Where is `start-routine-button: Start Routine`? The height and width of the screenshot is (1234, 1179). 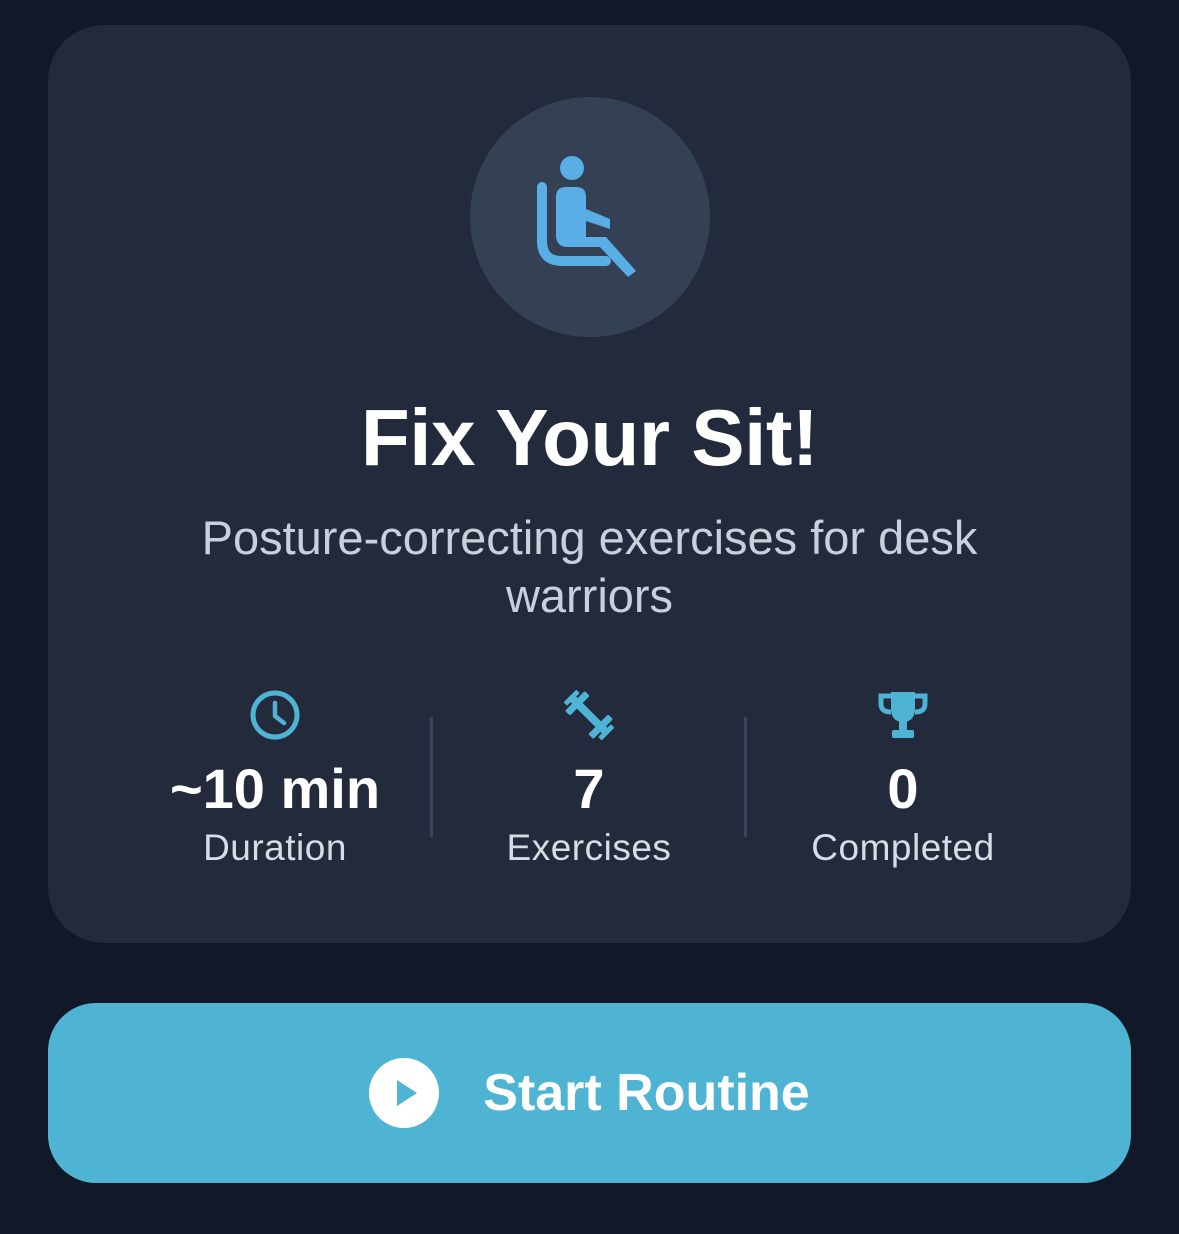
start-routine-button: Start Routine is located at coordinates (589, 1093).